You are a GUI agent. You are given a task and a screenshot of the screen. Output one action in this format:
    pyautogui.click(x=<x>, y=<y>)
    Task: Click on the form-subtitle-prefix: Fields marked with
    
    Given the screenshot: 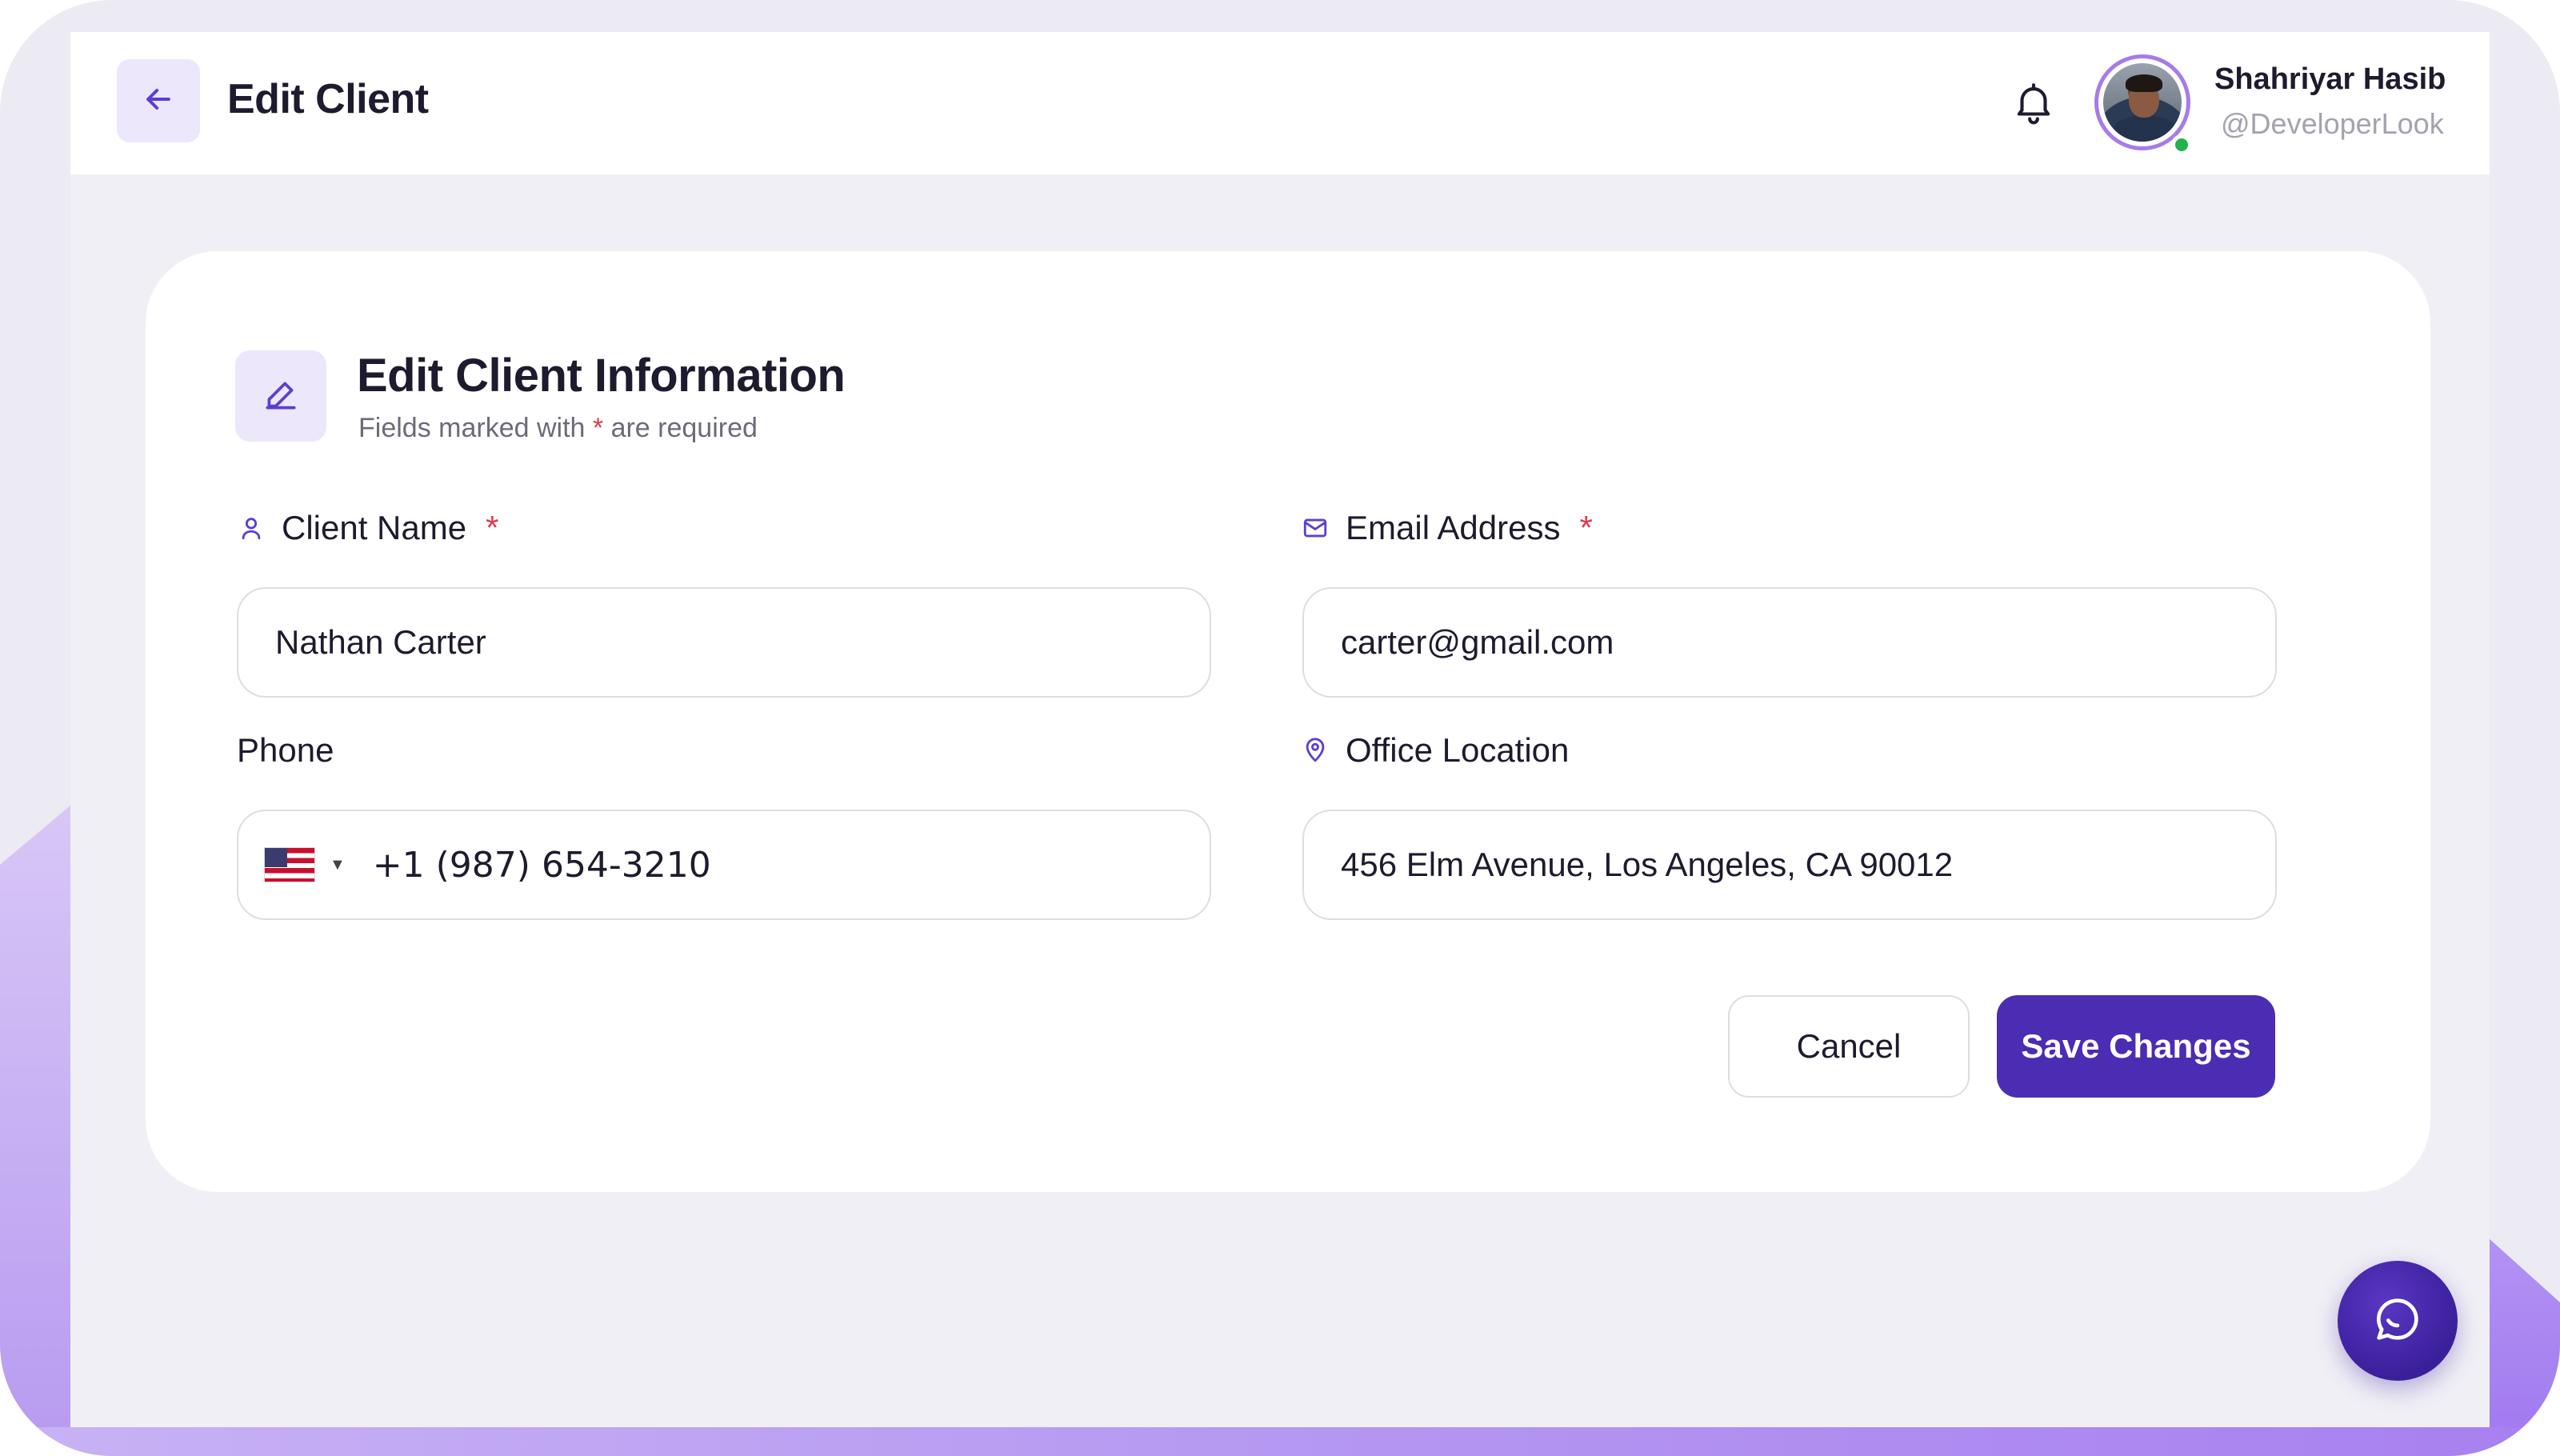 What is the action you would take?
    pyautogui.click(x=472, y=428)
    